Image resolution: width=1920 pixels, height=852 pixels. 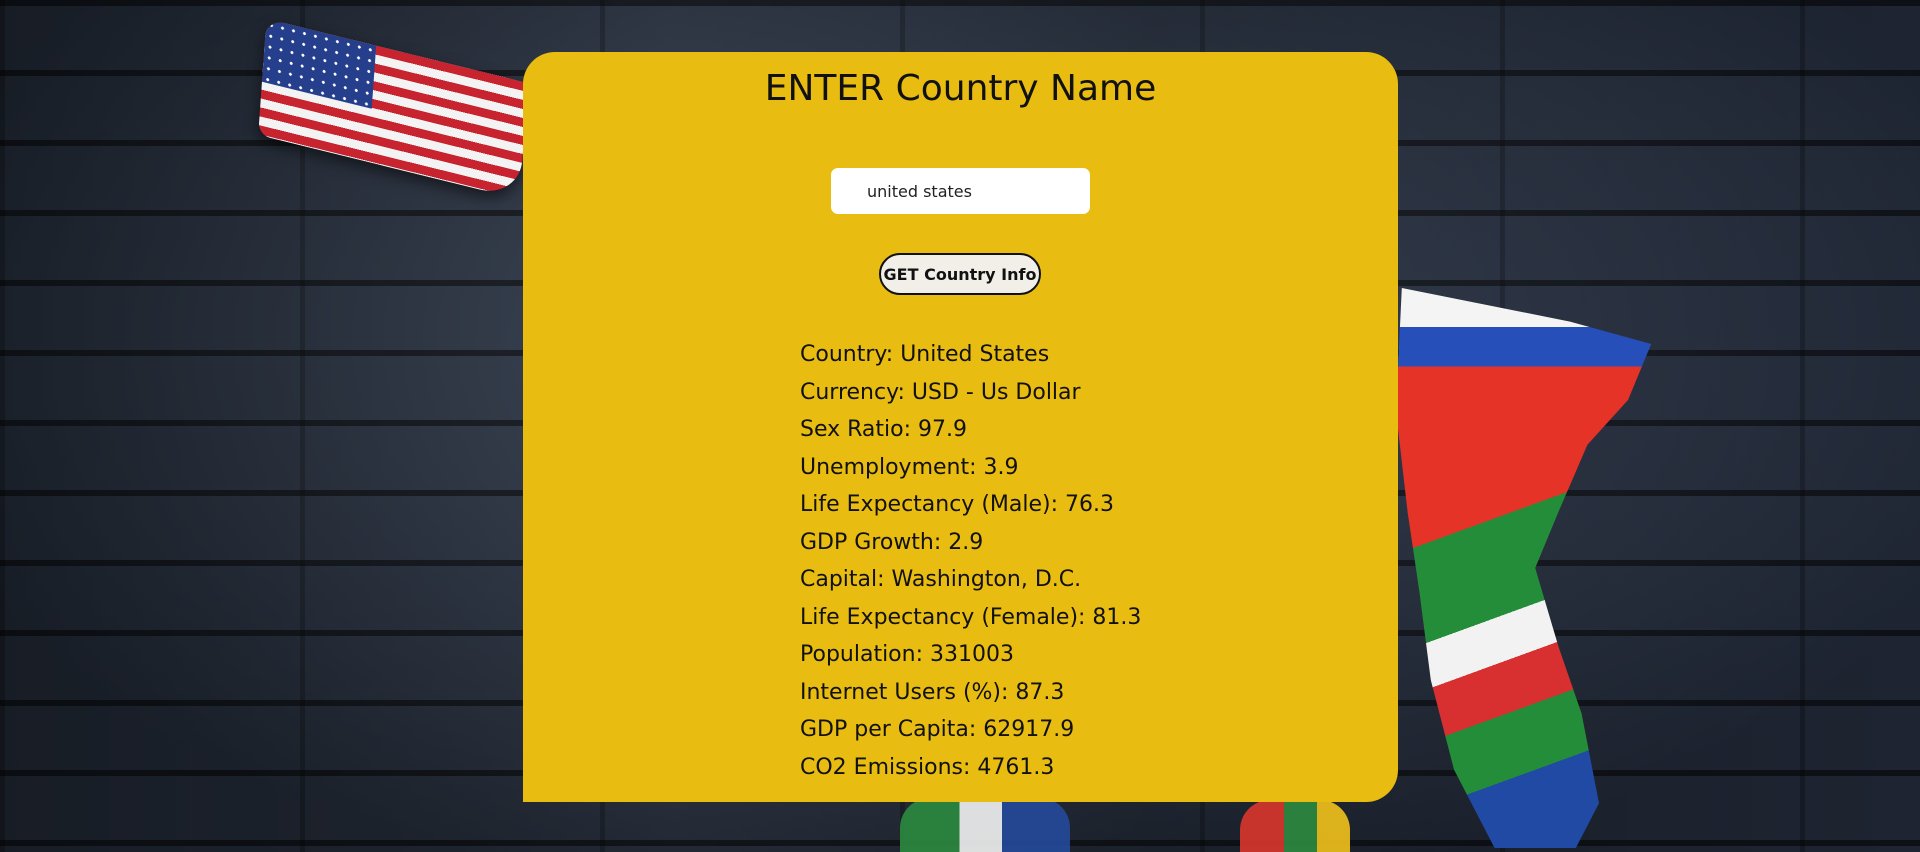 What do you see at coordinates (985, 825) in the screenshot?
I see `flag-decoration-bottom-left` at bounding box center [985, 825].